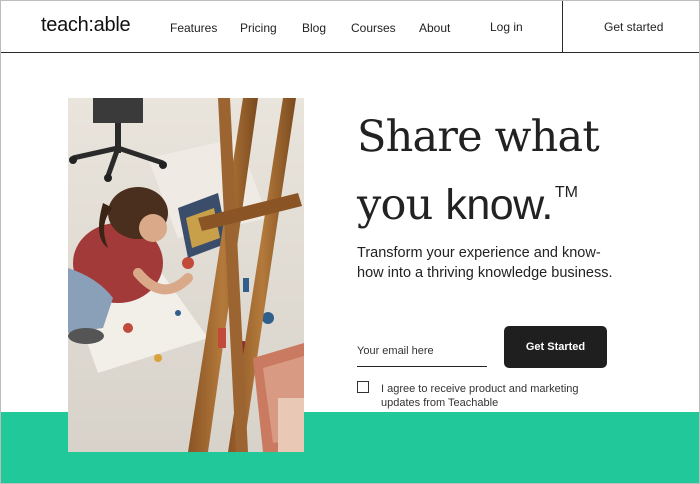 The height and width of the screenshot is (484, 700). Describe the element at coordinates (506, 27) in the screenshot. I see `login-link: Log in` at that location.